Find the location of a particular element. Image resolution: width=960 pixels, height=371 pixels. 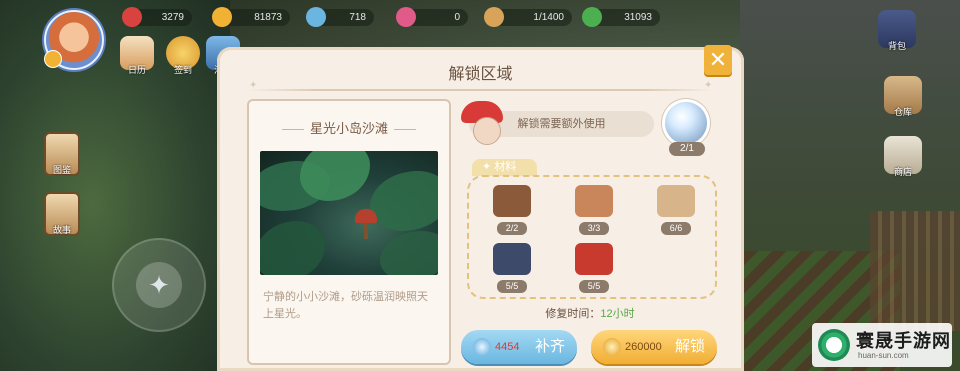

npc-portrait is located at coordinates (484, 124).